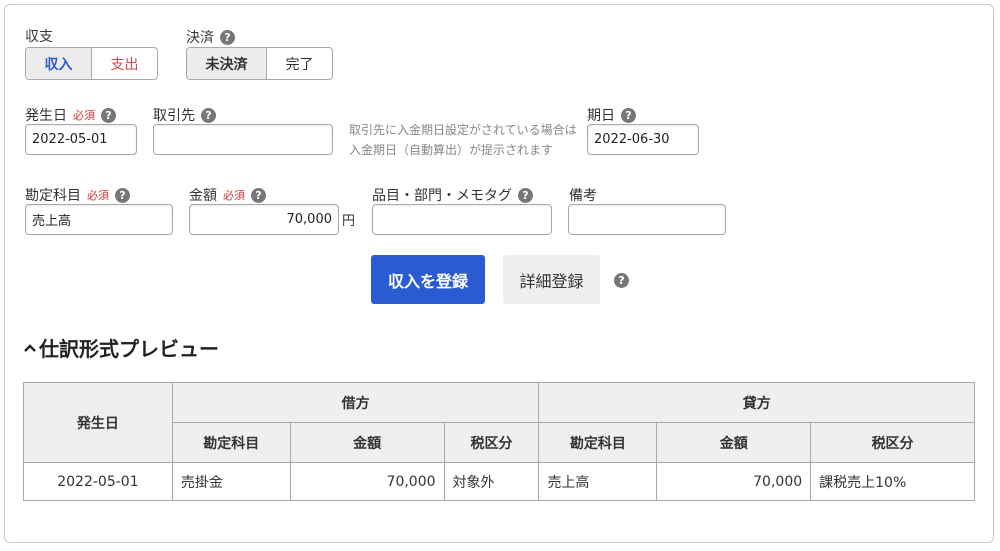 The width and height of the screenshot is (1000, 551). What do you see at coordinates (58, 63) in the screenshot?
I see `income-option: 収入` at bounding box center [58, 63].